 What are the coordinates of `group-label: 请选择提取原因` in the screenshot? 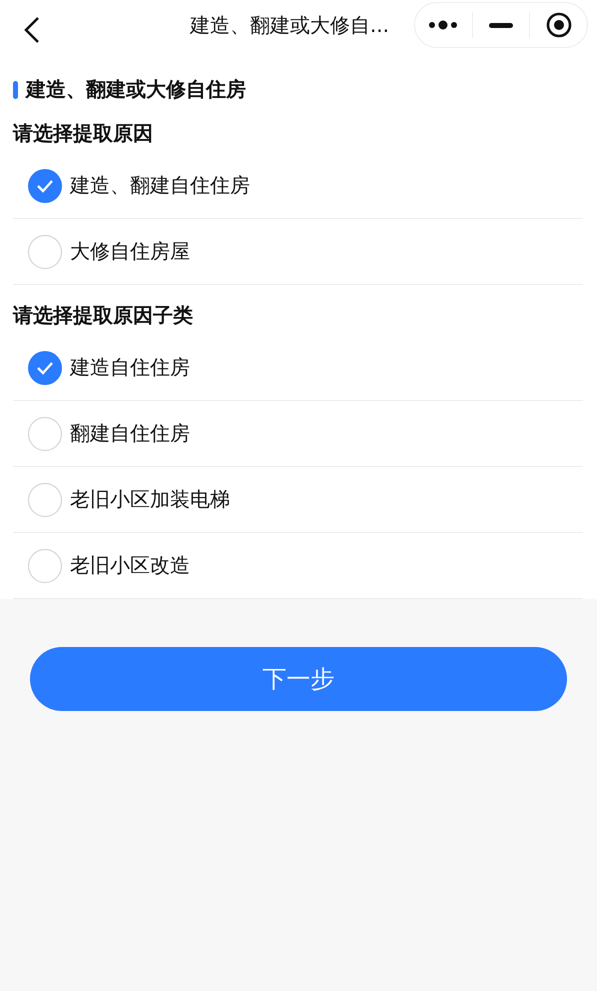 It's located at (83, 133).